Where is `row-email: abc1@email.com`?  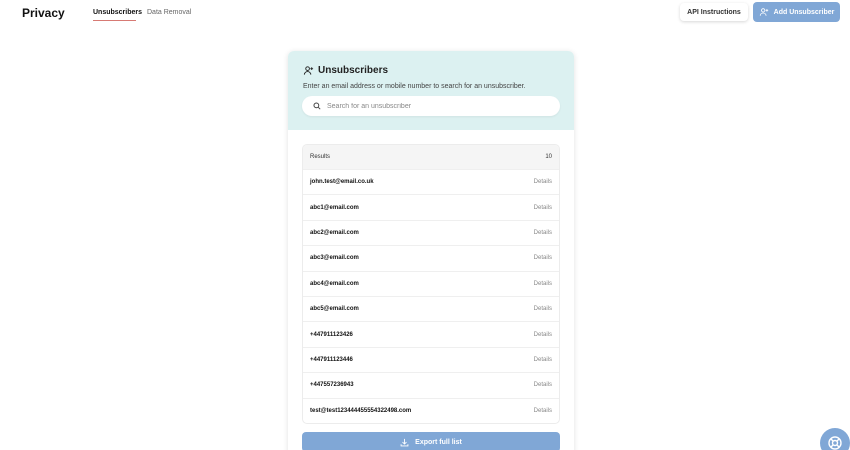
row-email: abc1@email.com is located at coordinates (334, 207).